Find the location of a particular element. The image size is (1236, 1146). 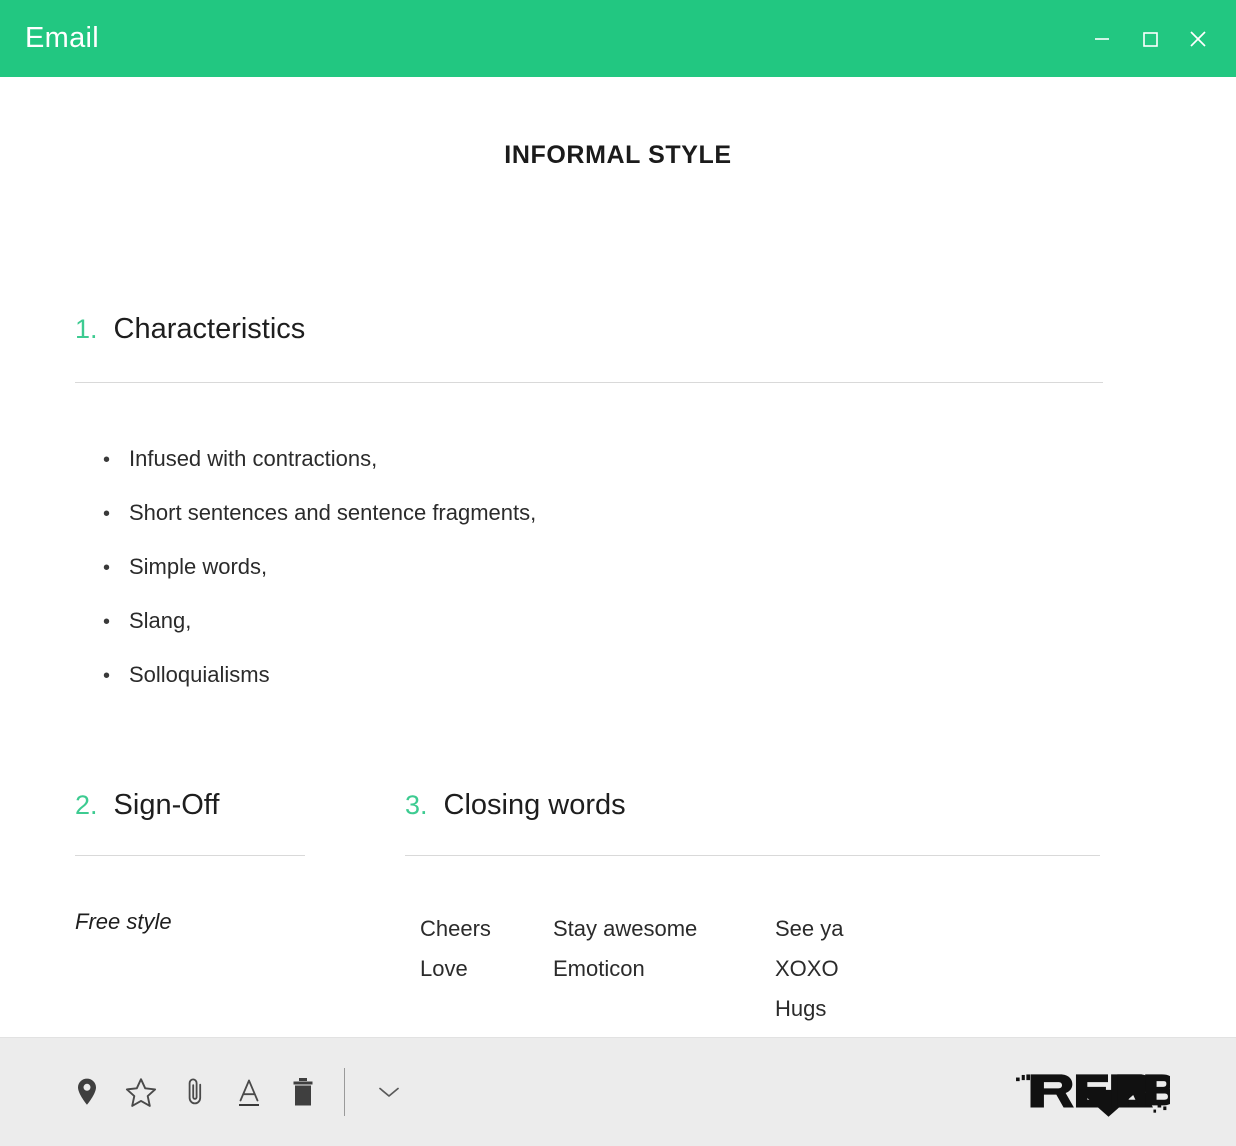

location-pin-icon is located at coordinates (87, 1091).